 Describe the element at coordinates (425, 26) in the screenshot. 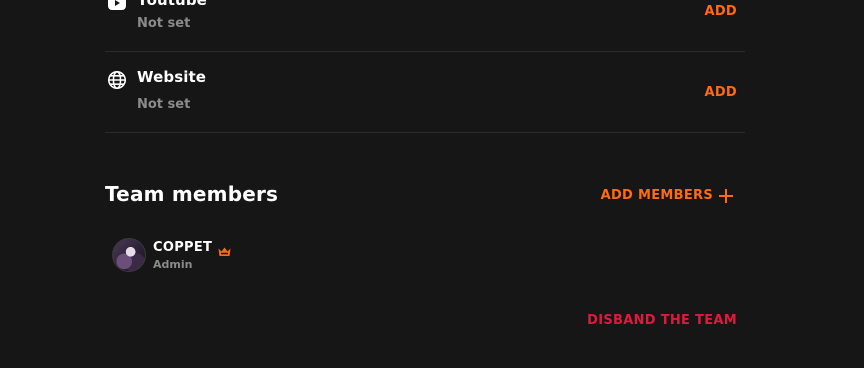

I see `social-row-youtube: Youtube Not set ADD` at that location.